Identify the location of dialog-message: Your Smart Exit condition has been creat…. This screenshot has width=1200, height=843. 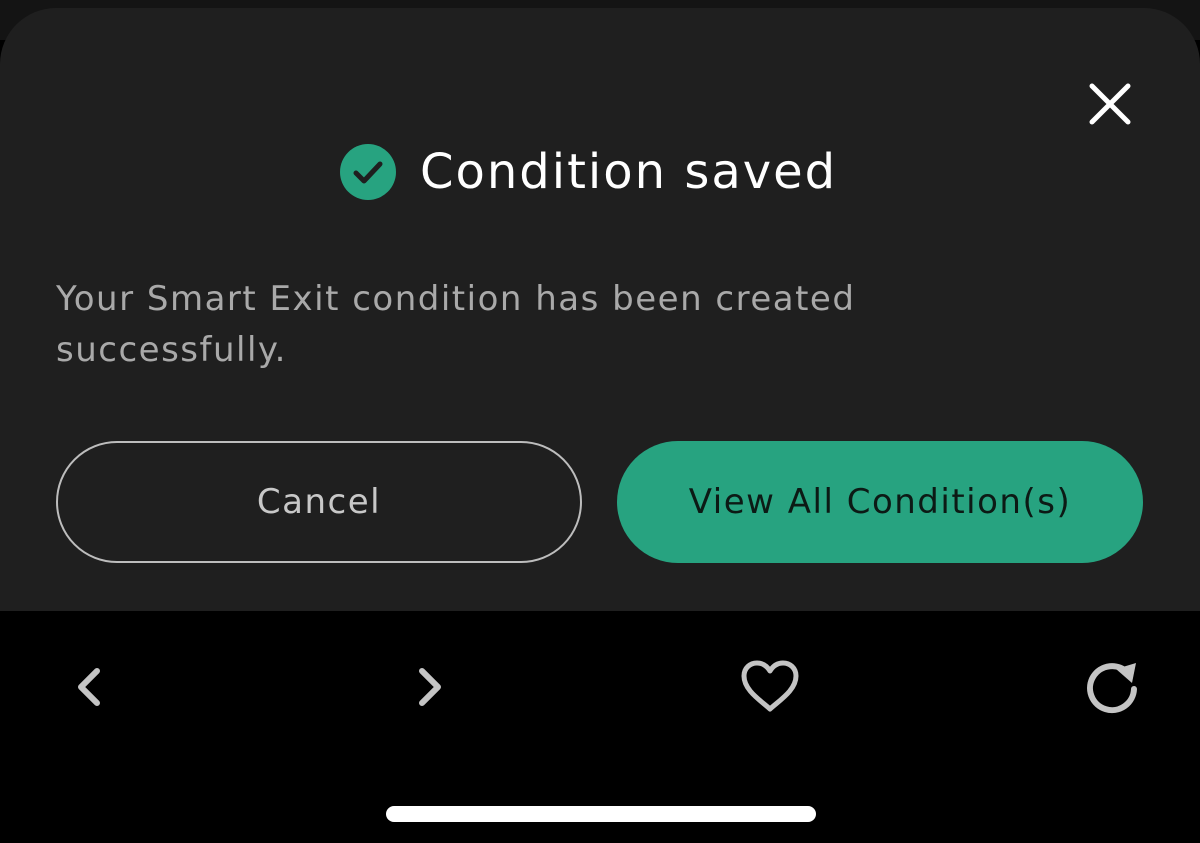
(456, 324).